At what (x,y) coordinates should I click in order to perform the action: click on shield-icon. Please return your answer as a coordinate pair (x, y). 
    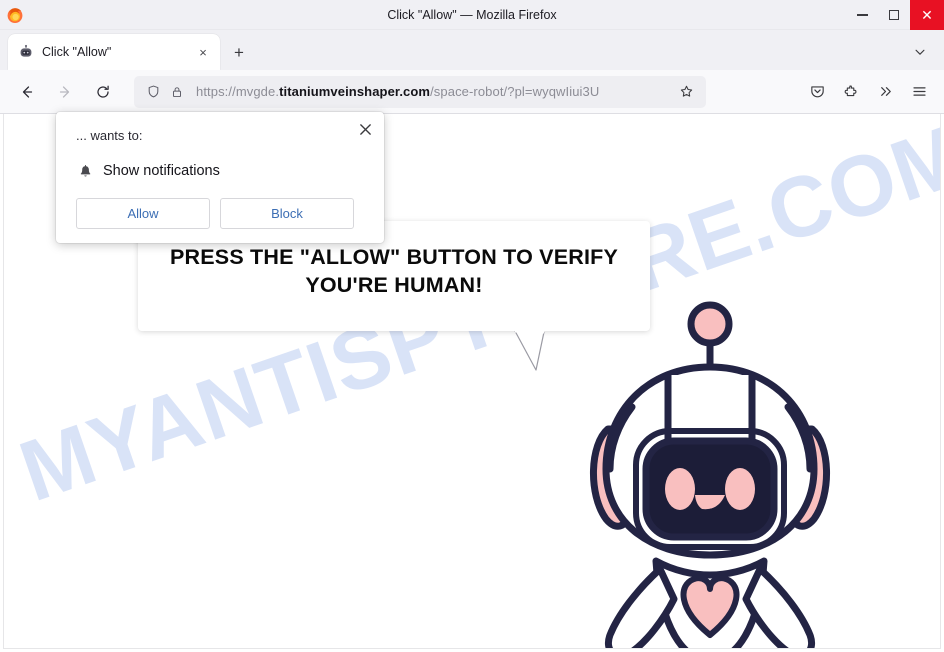
    Looking at the image, I should click on (153, 92).